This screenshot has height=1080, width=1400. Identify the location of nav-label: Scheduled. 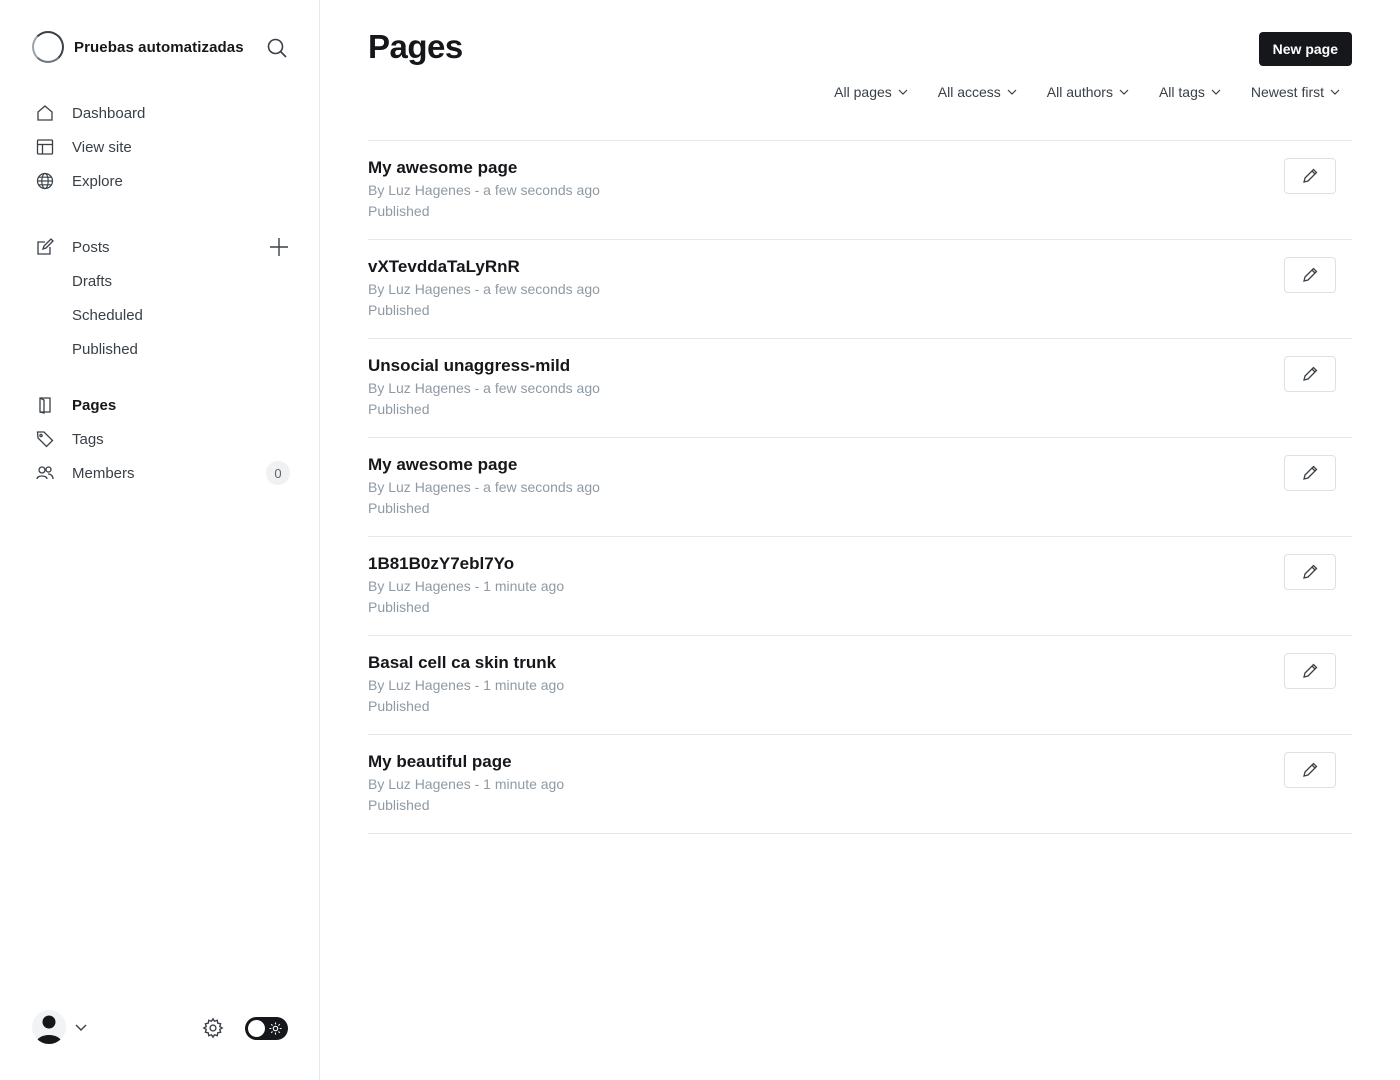
(107, 315).